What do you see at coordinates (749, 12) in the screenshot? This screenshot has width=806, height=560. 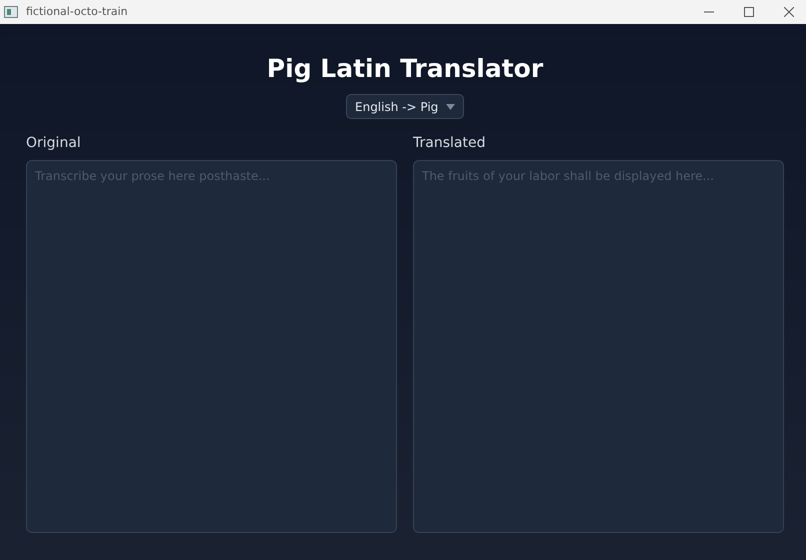 I see `maximize-icon` at bounding box center [749, 12].